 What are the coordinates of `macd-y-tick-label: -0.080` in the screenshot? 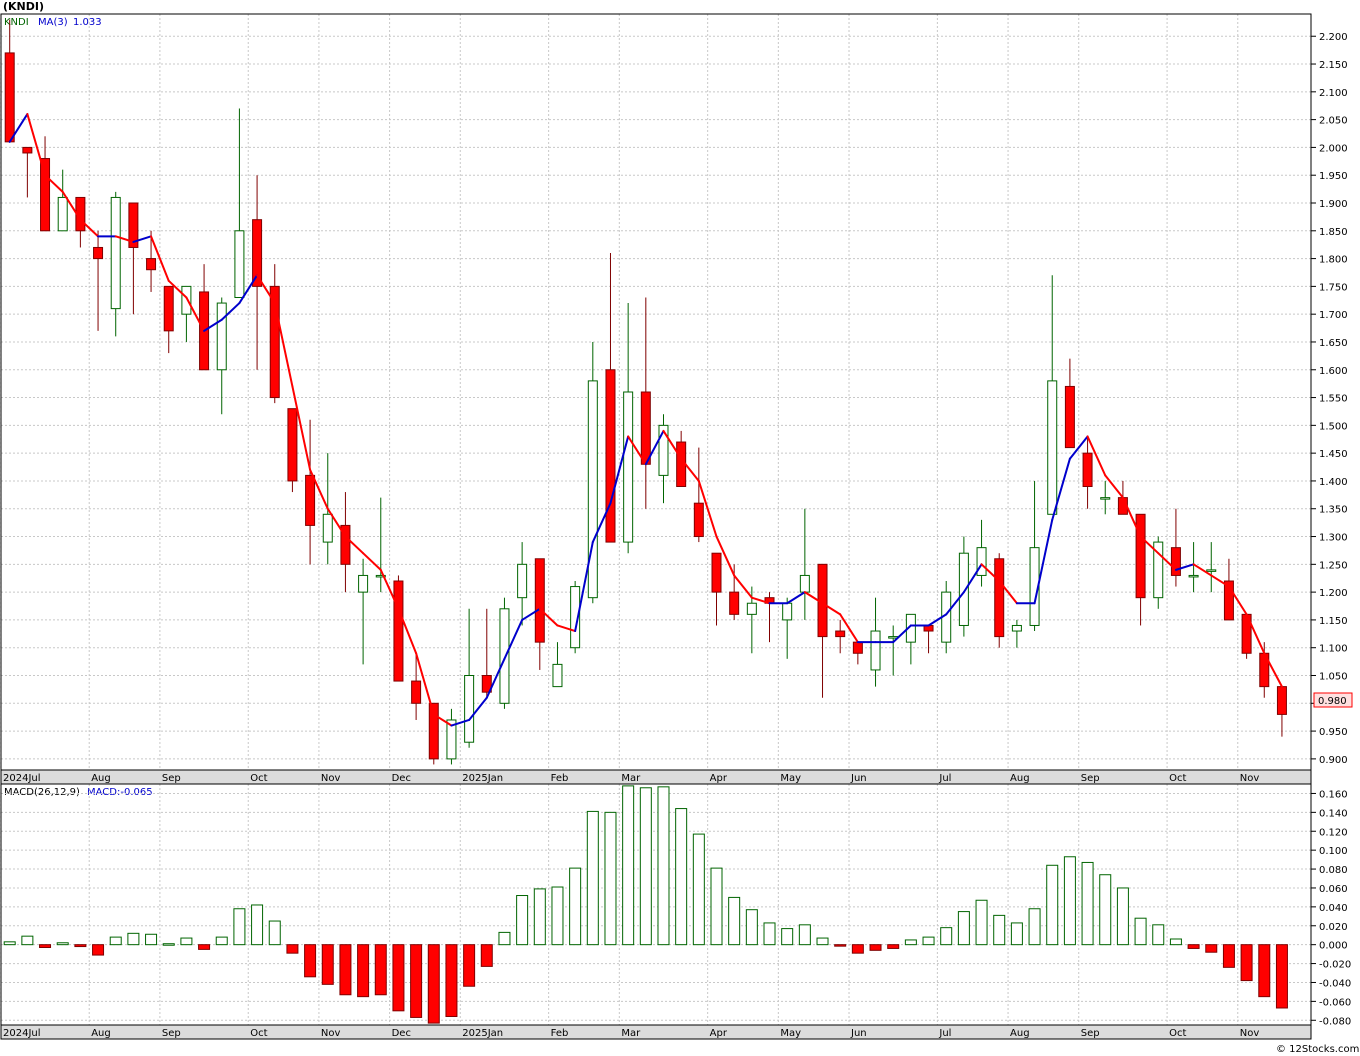 It's located at (1335, 1021).